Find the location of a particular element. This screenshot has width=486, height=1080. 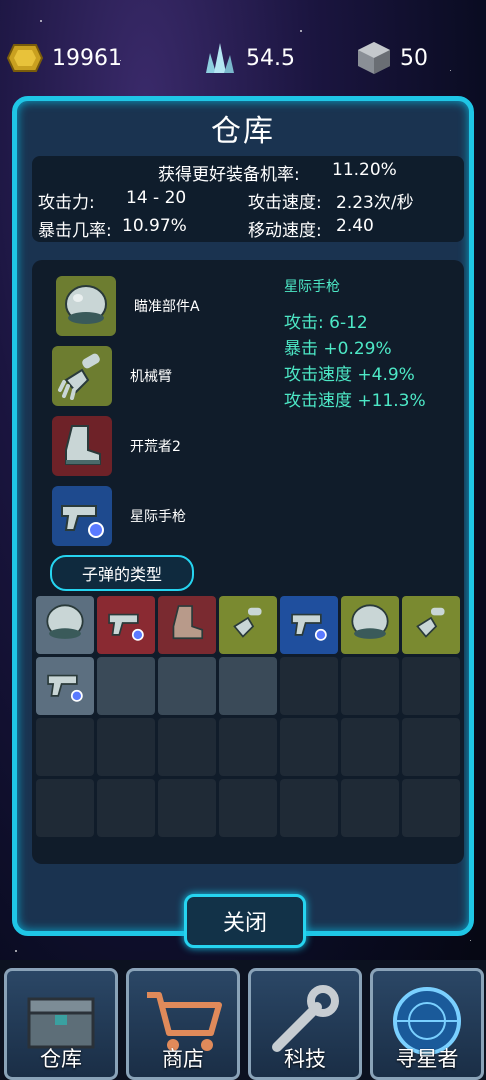

move-speed-label: 移动速度: is located at coordinates (285, 231).